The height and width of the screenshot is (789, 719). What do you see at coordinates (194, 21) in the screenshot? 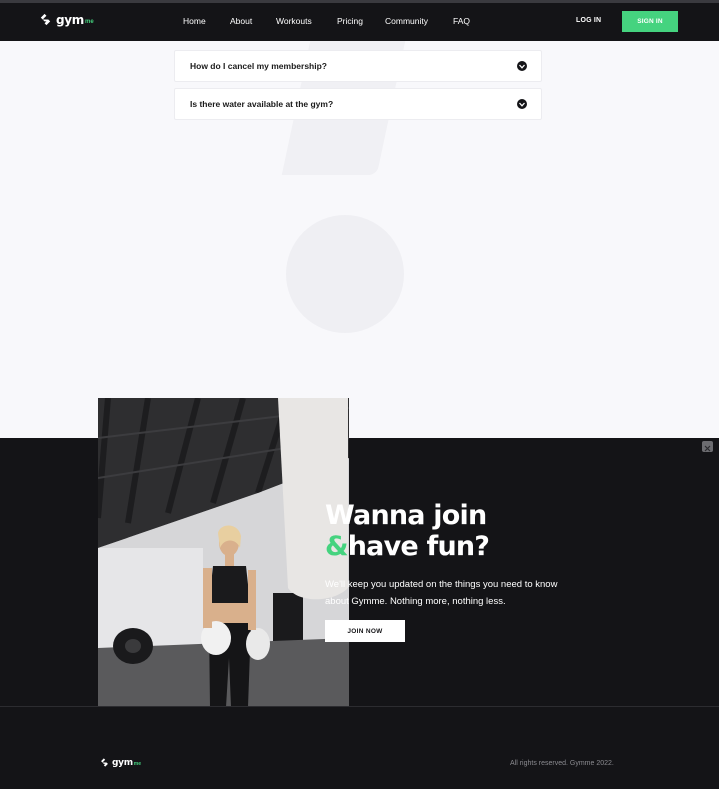
I see `nav-link-home: Home` at bounding box center [194, 21].